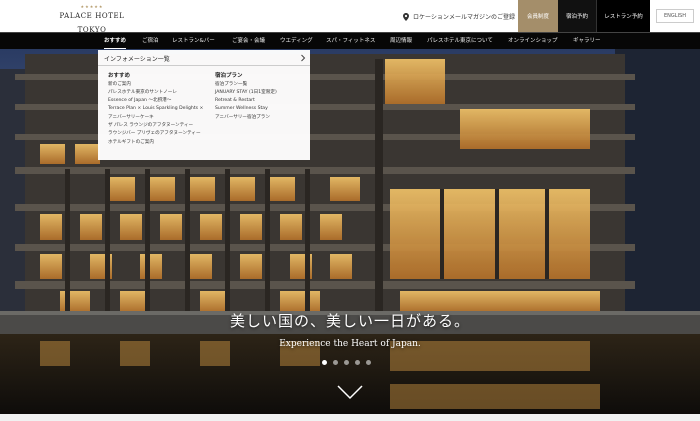 The image size is (700, 421). I want to click on recommend-column-title: おすすめ, so click(119, 76).